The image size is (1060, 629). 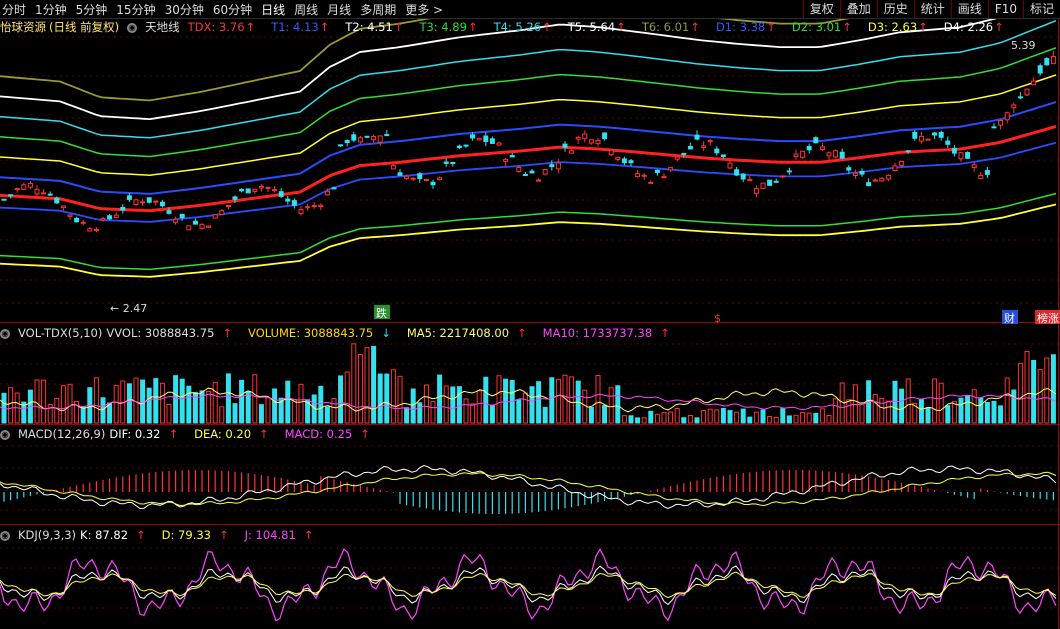 I want to click on period-tabs: 分时 1分钟 5分钟 15分钟 30分钟 60分钟 日线 周线 月线 多周期 更多 >, so click(x=227, y=9).